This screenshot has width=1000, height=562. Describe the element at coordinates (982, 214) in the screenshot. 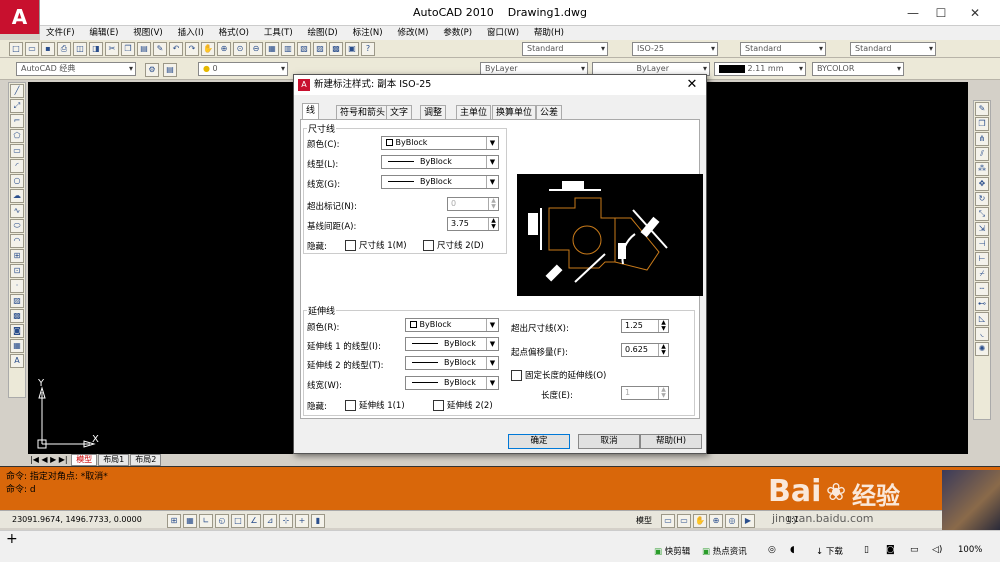

I see `scale-icon: ⤡` at that location.